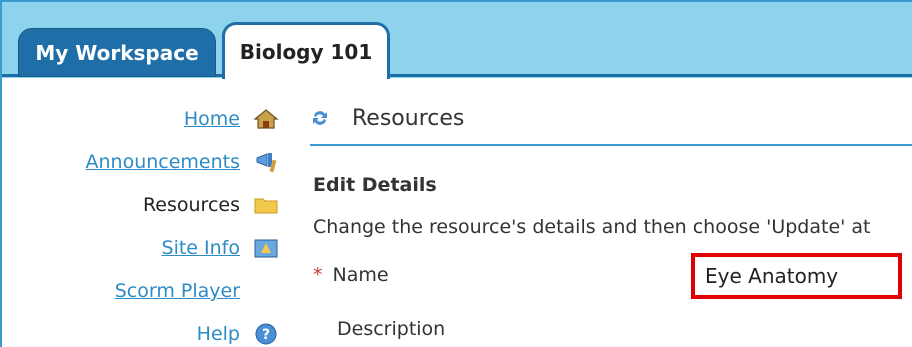 This screenshot has height=347, width=912. Describe the element at coordinates (306, 50) in the screenshot. I see `tab-biology-101: Biology 101` at that location.